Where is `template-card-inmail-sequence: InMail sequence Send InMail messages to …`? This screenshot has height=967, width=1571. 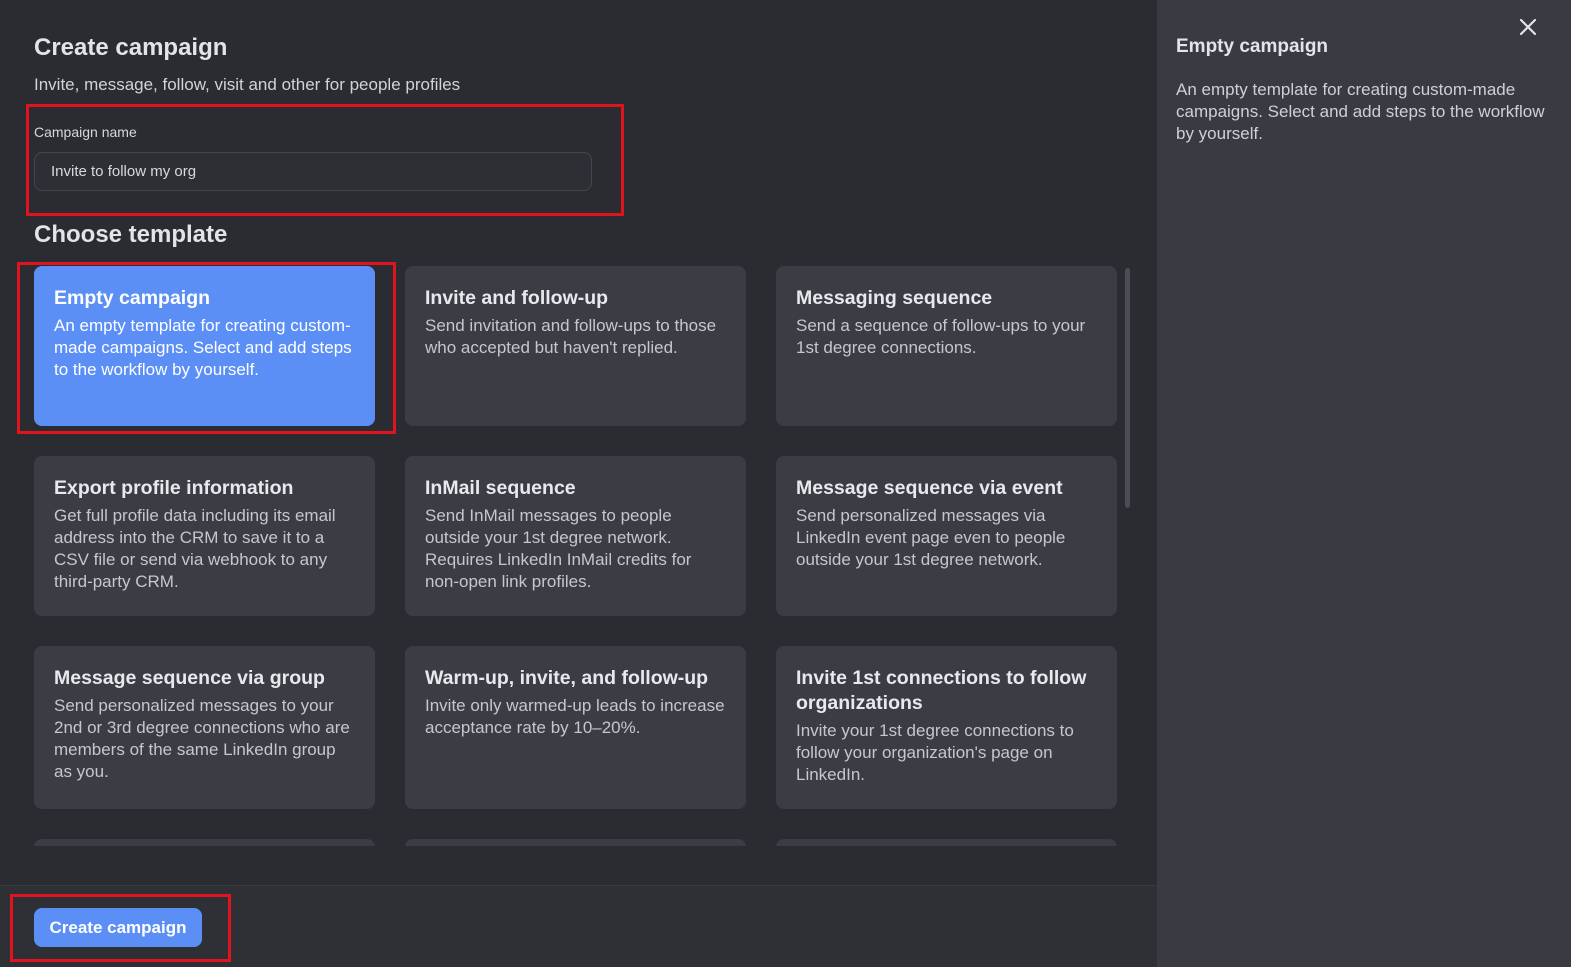 template-card-inmail-sequence: InMail sequence Send InMail messages to … is located at coordinates (575, 536).